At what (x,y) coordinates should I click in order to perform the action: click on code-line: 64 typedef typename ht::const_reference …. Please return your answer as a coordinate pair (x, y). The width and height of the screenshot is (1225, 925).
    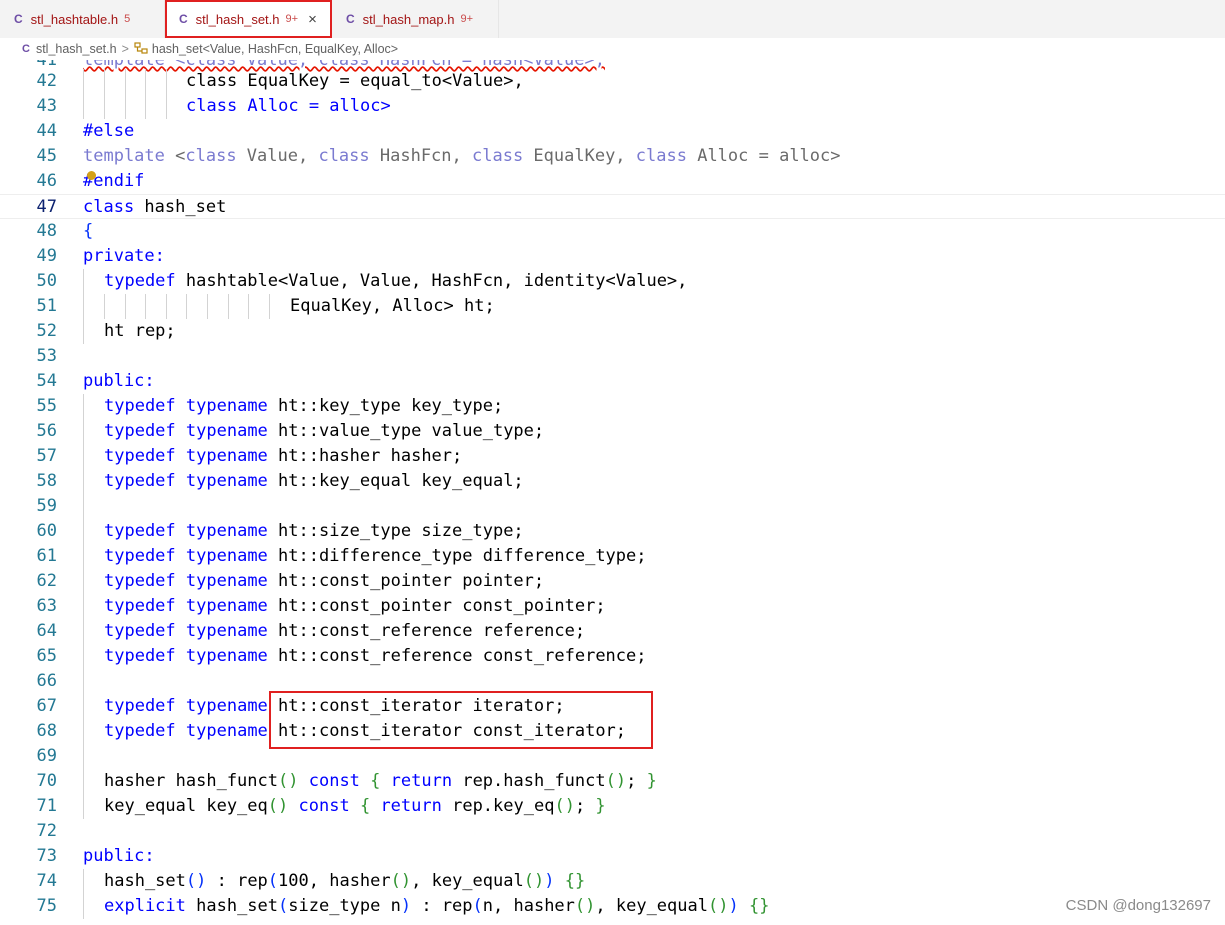
    Looking at the image, I should click on (612, 631).